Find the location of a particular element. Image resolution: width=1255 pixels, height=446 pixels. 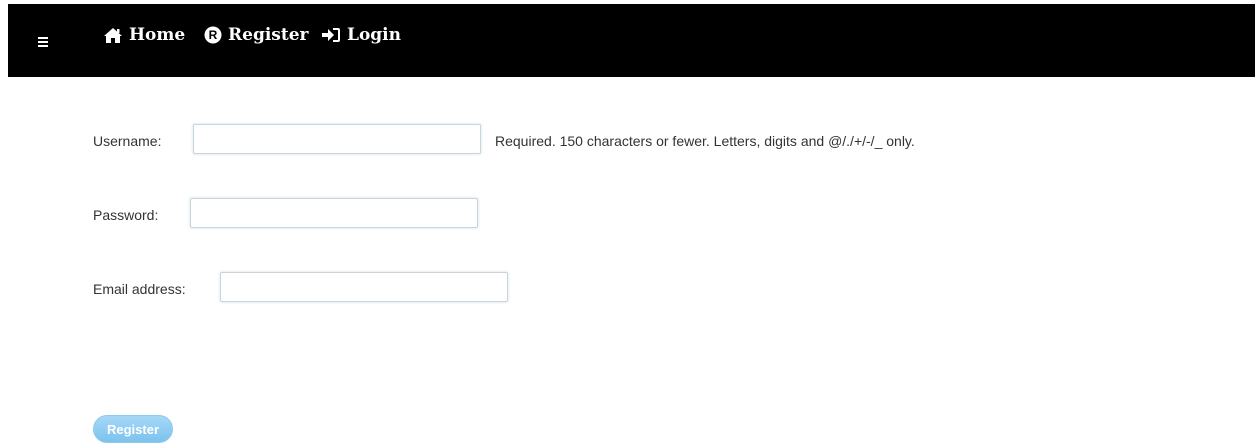

email-input is located at coordinates (364, 287).